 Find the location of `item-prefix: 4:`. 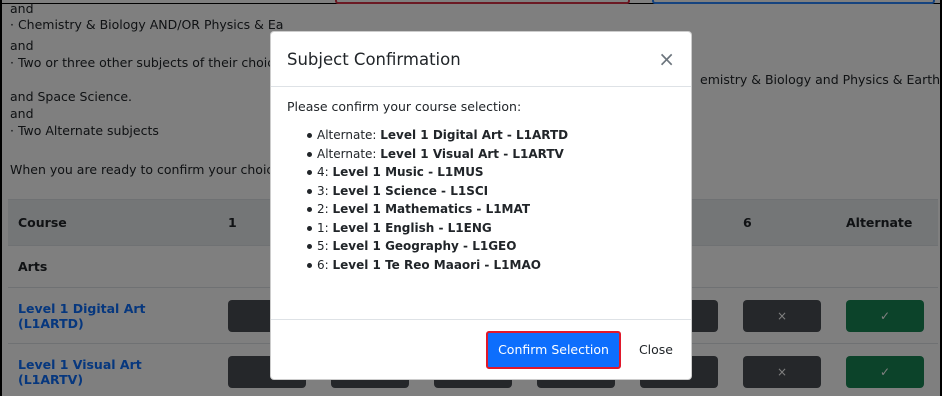

item-prefix: 4: is located at coordinates (325, 172).